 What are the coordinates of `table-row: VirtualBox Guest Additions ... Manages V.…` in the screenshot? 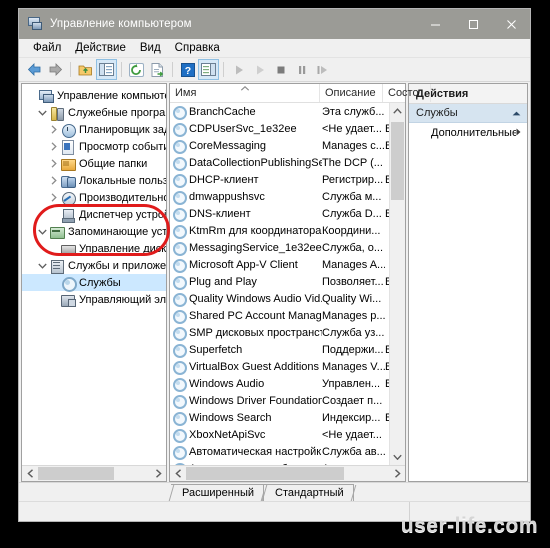 It's located at (279, 366).